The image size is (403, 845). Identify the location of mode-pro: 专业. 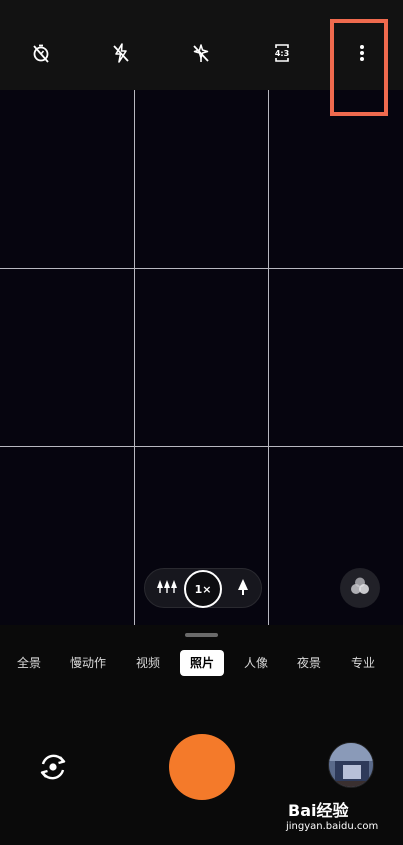
(363, 663).